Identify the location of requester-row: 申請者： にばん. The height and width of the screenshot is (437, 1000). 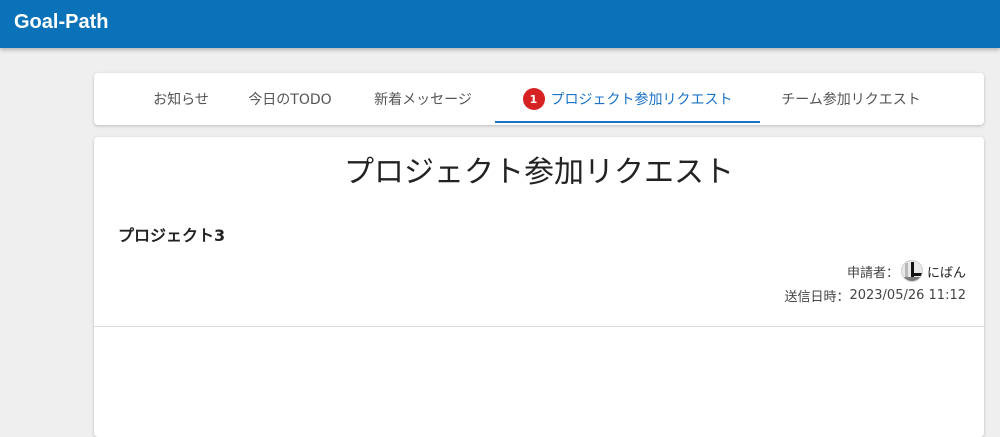
(875, 271).